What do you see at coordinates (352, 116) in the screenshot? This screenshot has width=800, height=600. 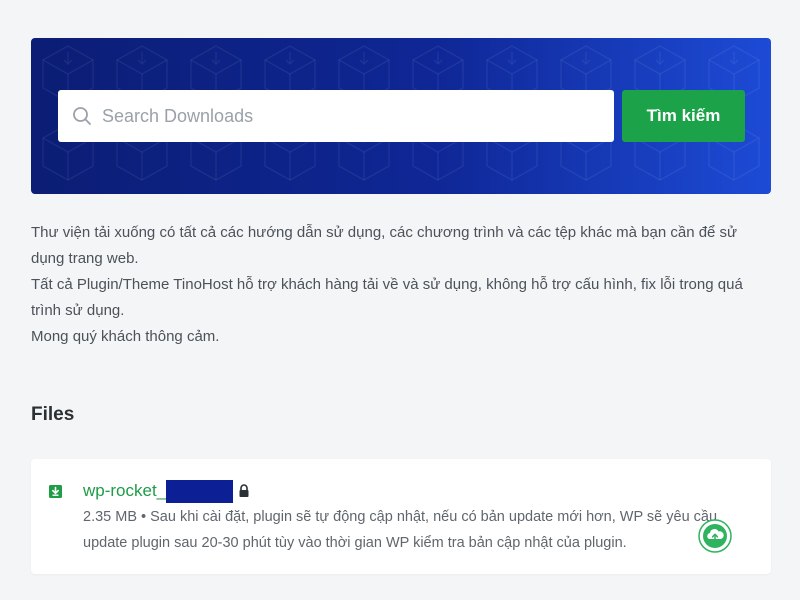 I see `search-input` at bounding box center [352, 116].